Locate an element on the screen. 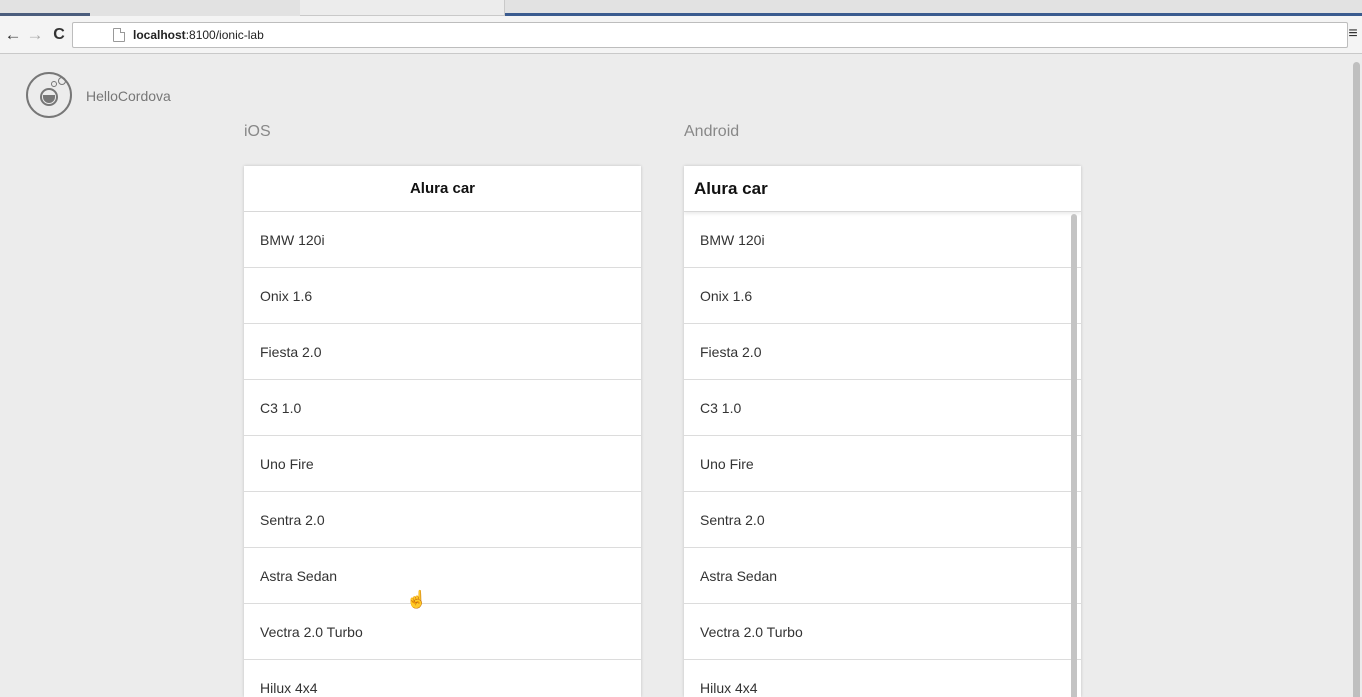  browser-tab is located at coordinates (402, 8).